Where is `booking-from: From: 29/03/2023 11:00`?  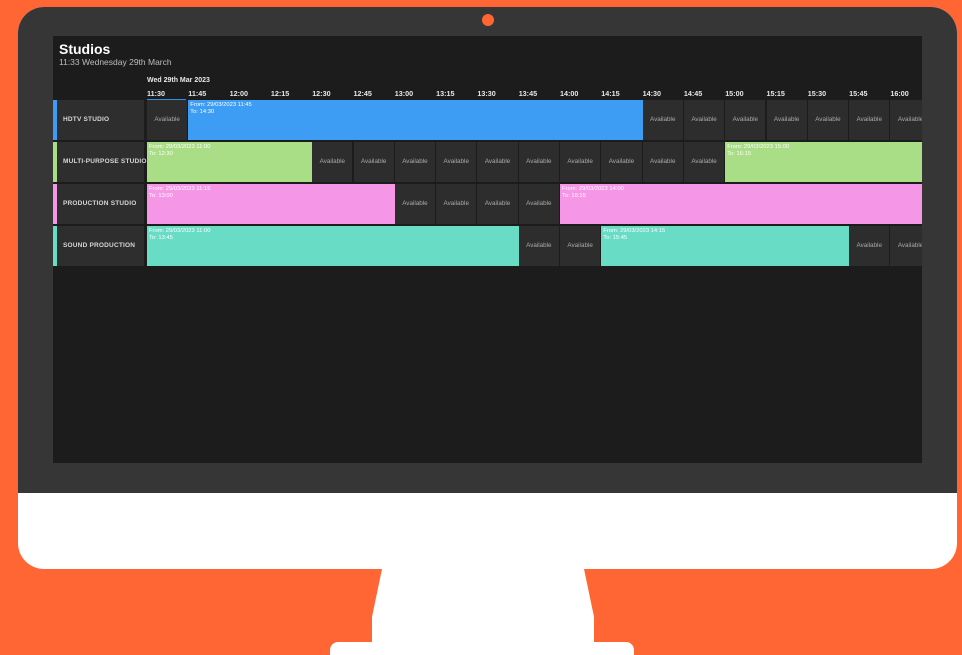 booking-from: From: 29/03/2023 11:00 is located at coordinates (180, 231).